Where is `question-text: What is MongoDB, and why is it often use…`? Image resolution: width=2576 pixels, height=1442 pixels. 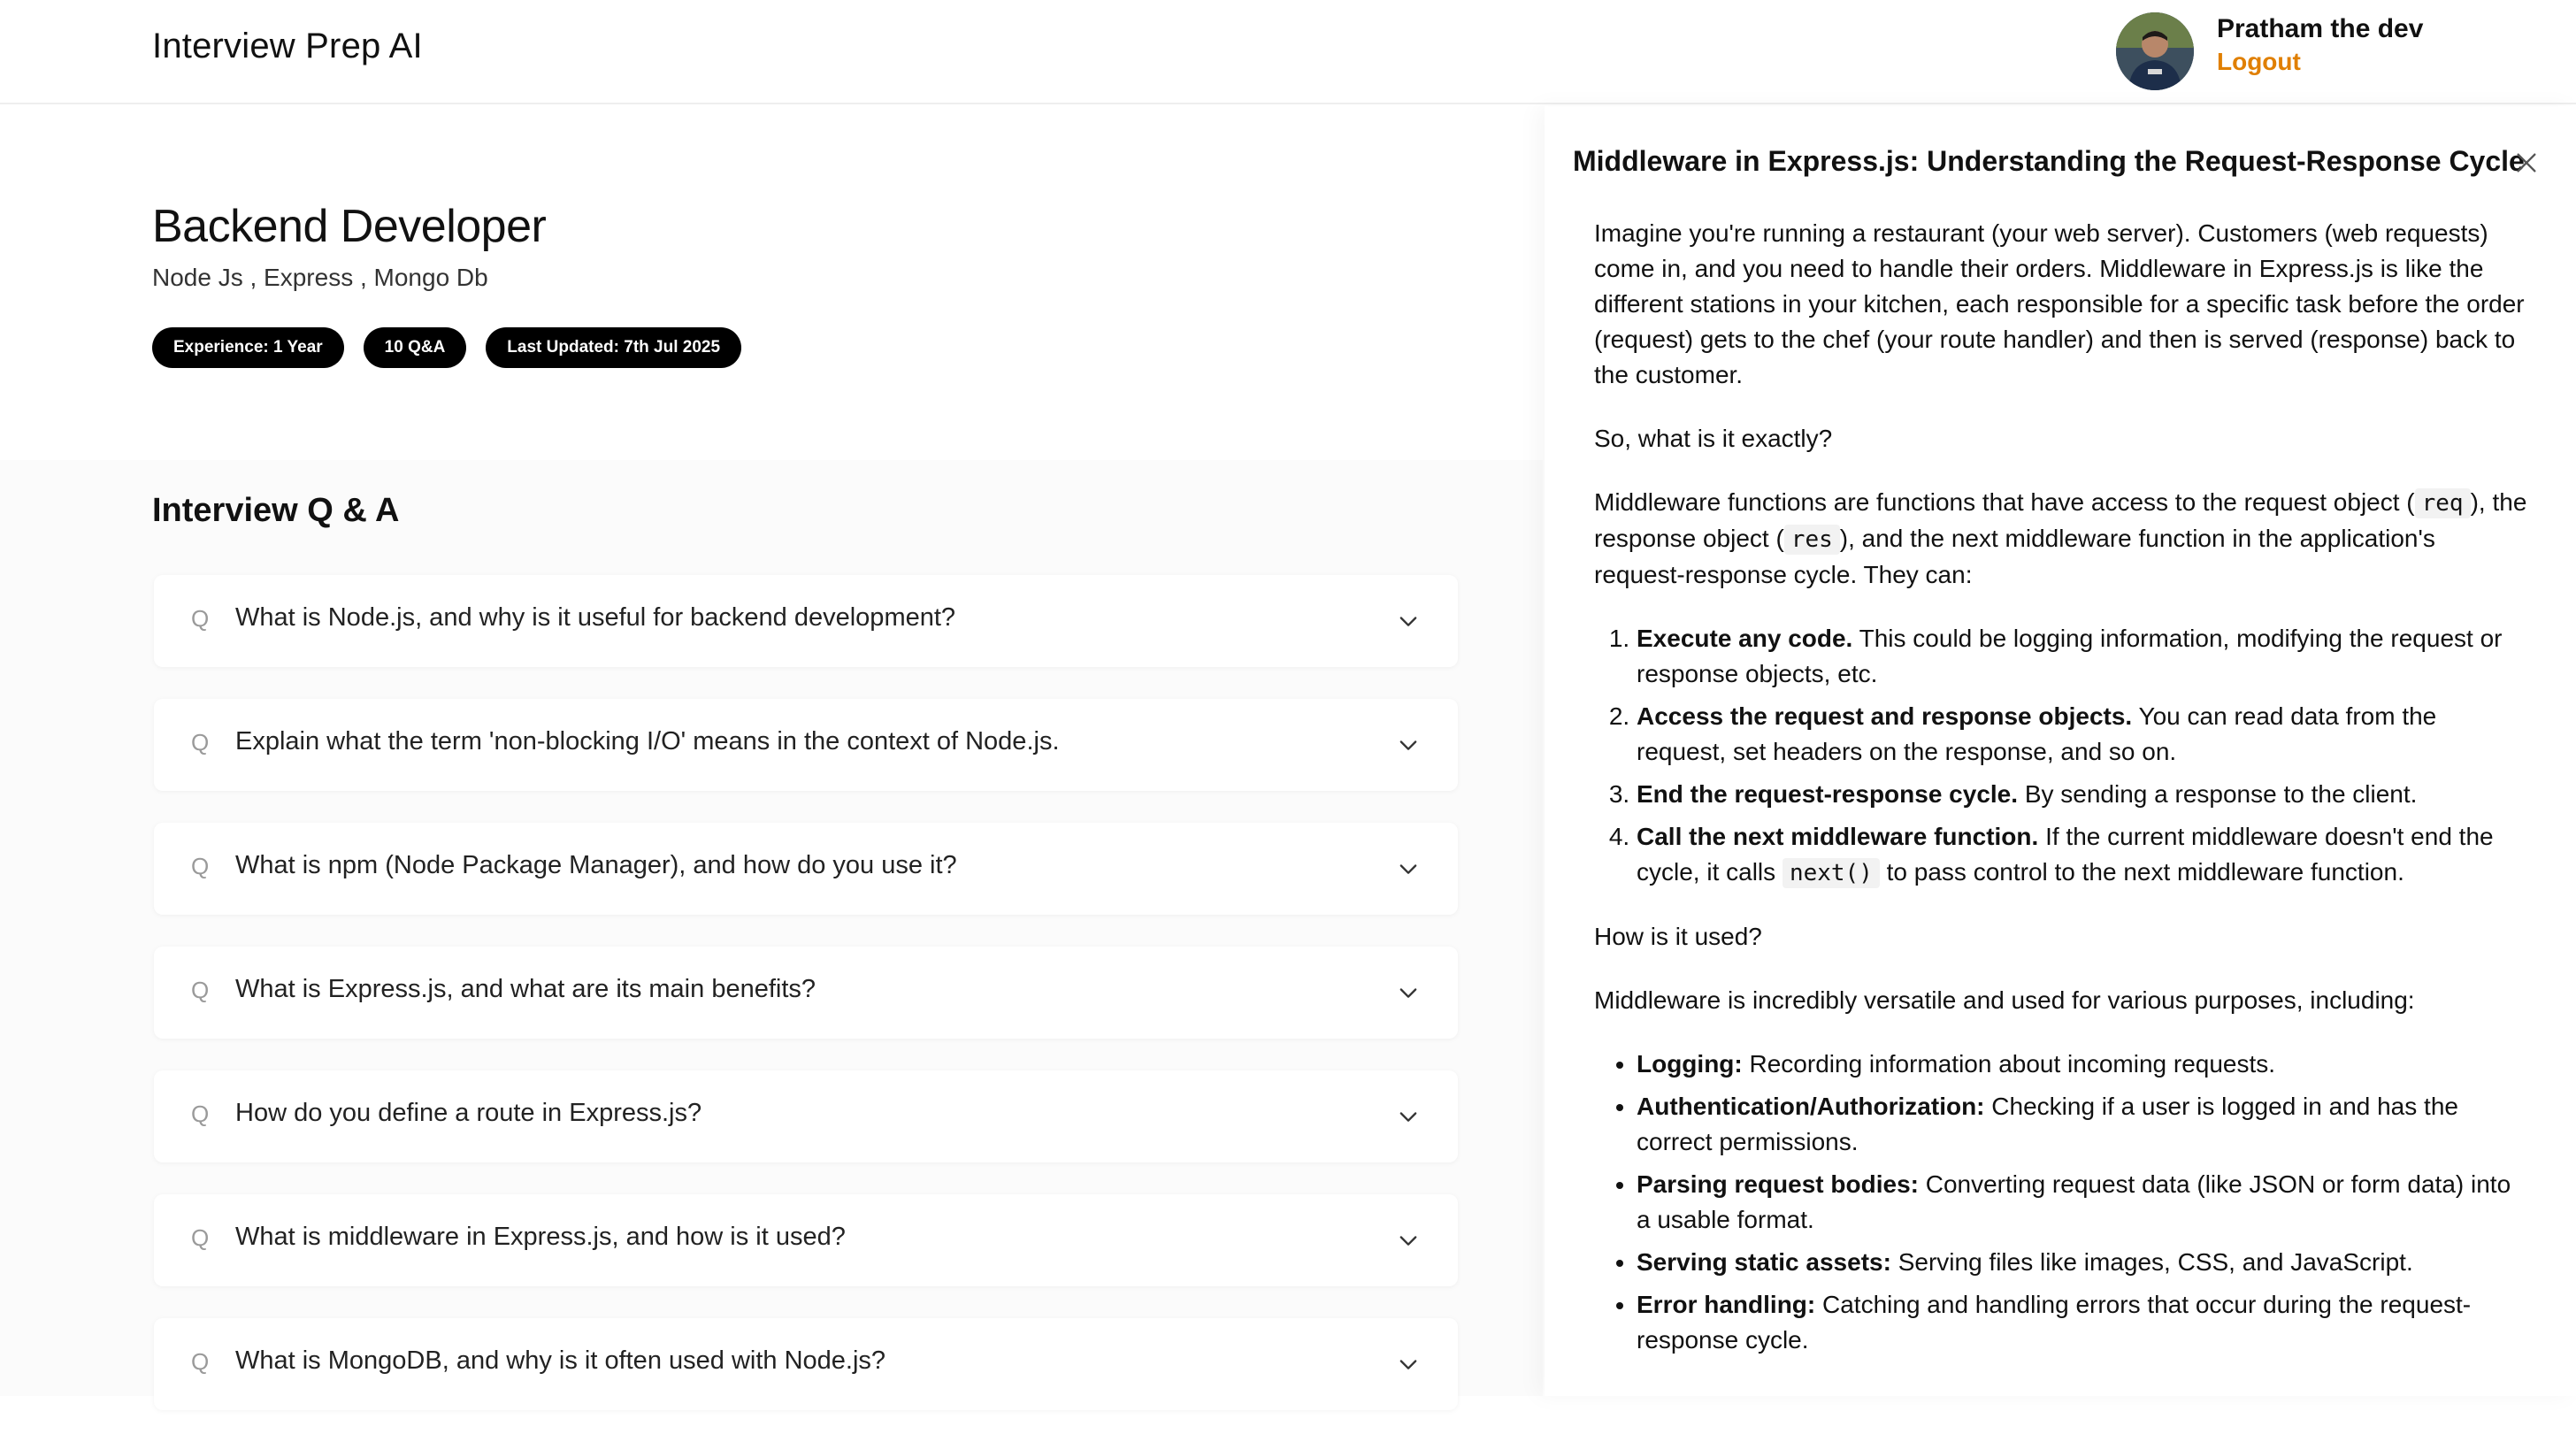 question-text: What is MongoDB, and why is it often use… is located at coordinates (560, 1360).